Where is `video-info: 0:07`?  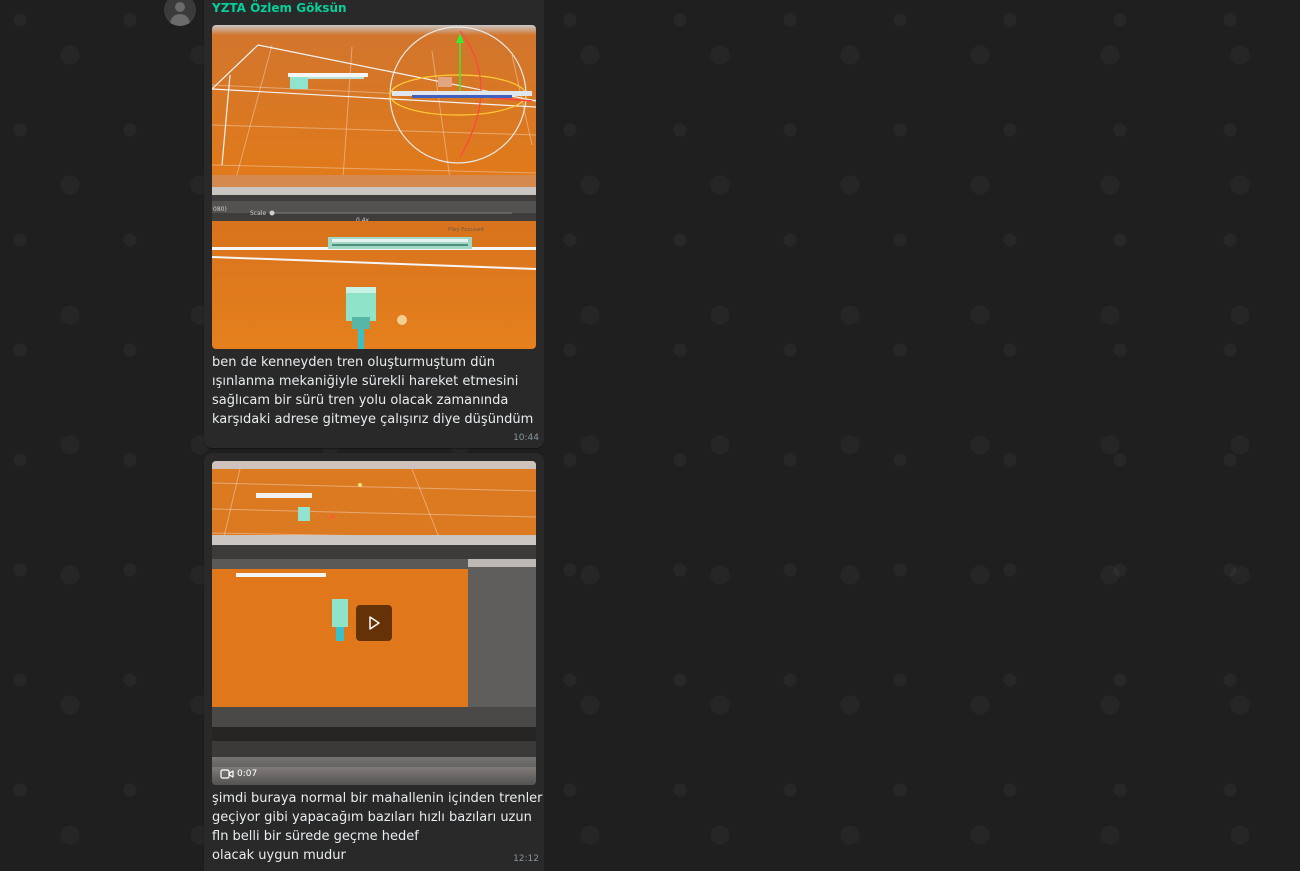 video-info: 0:07 is located at coordinates (238, 774).